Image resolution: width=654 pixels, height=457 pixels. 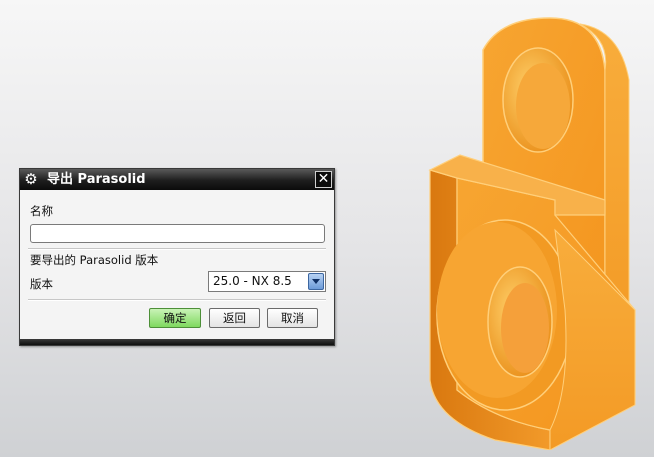 I want to click on chevron-down-icon, so click(x=316, y=281).